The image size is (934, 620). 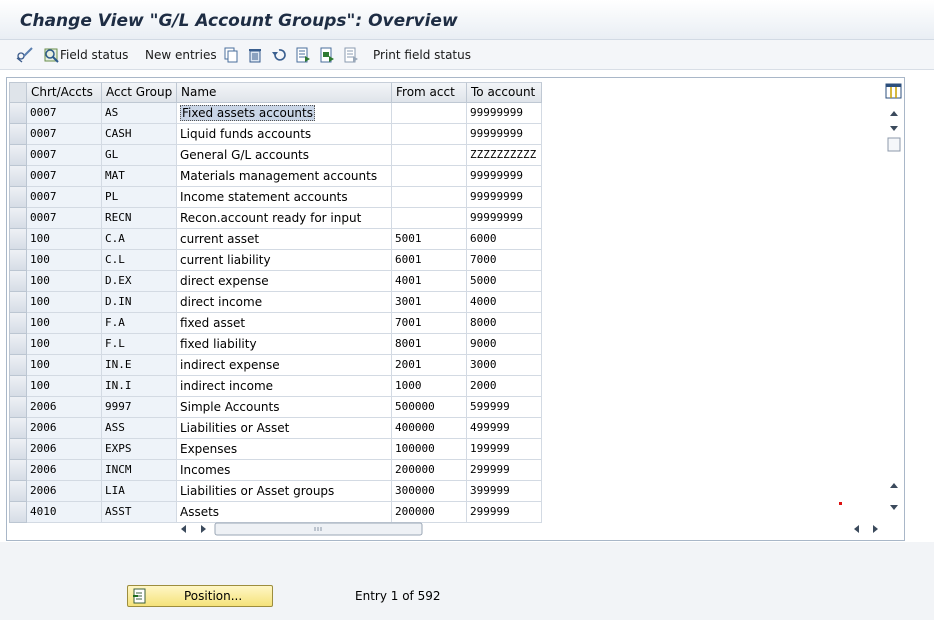 What do you see at coordinates (284, 155) in the screenshot?
I see `cell-name: General G/L accounts` at bounding box center [284, 155].